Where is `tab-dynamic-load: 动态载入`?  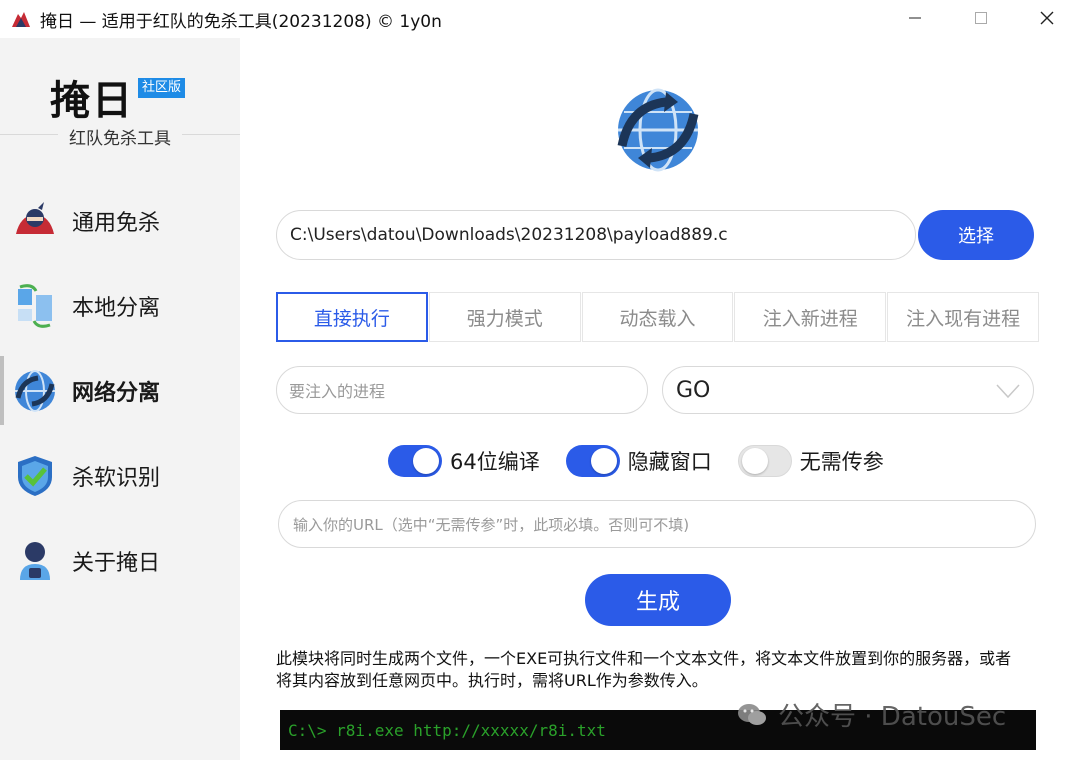
tab-dynamic-load: 动态载入 is located at coordinates (657, 317).